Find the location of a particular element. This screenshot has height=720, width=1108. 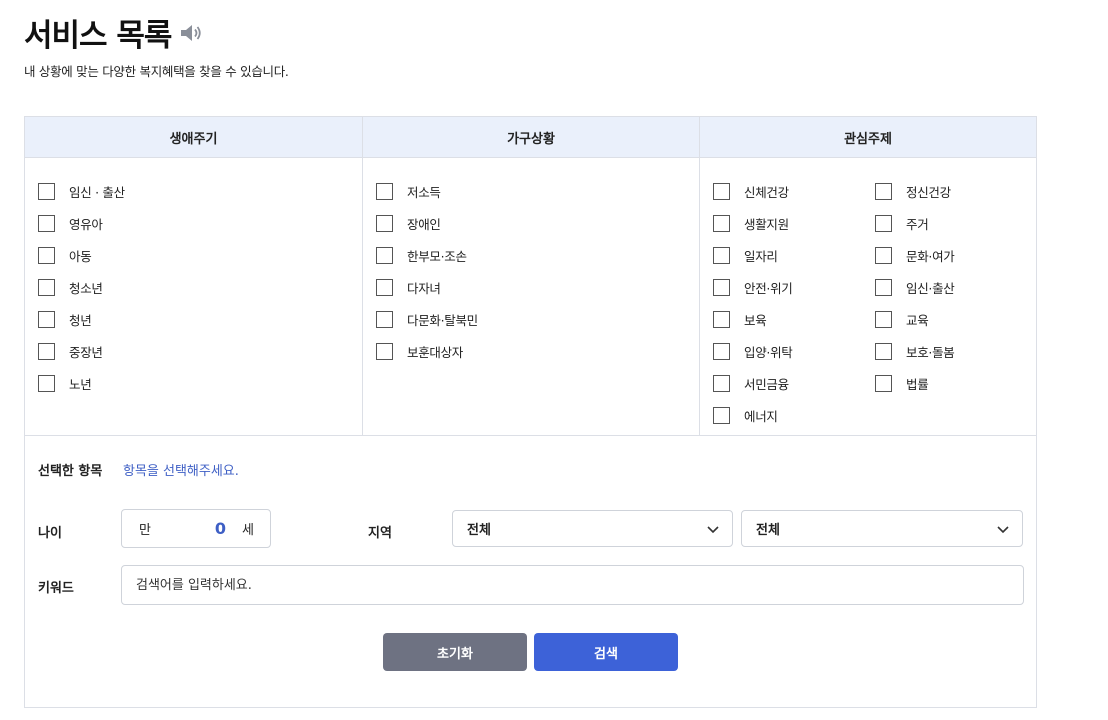

page-subtitle: 내 상황에 맞는 다양한 복지혜택을 찾을 수 있습니다. is located at coordinates (156, 71).